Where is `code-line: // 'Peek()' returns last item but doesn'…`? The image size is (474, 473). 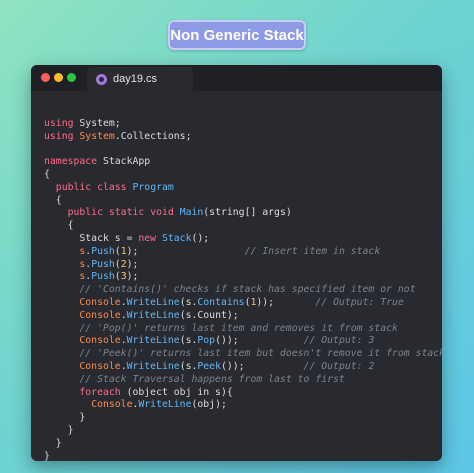
code-line: // 'Peek()' returns last item but doesn'… is located at coordinates (243, 354).